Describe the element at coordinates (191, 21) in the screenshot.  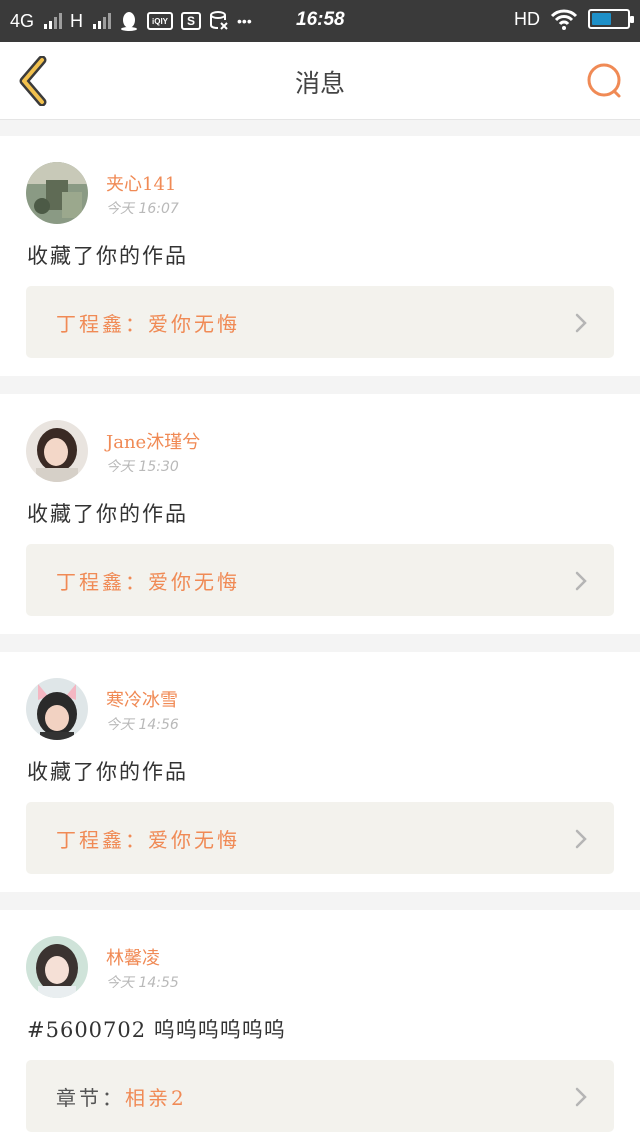
I see `s-app-icon: S` at that location.